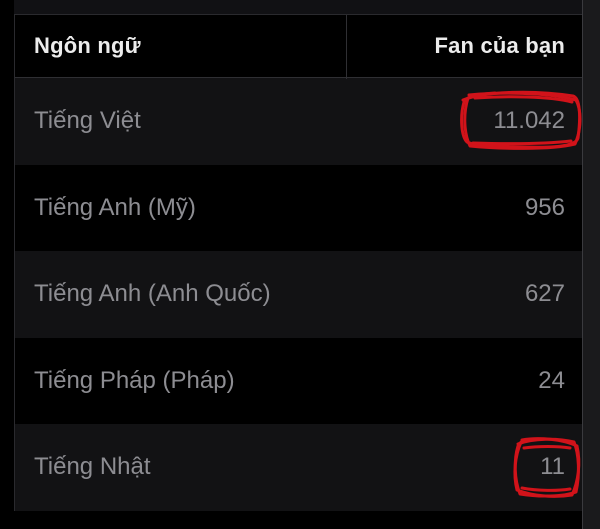 This screenshot has width=600, height=529. What do you see at coordinates (544, 207) in the screenshot?
I see `row-fans: 956` at bounding box center [544, 207].